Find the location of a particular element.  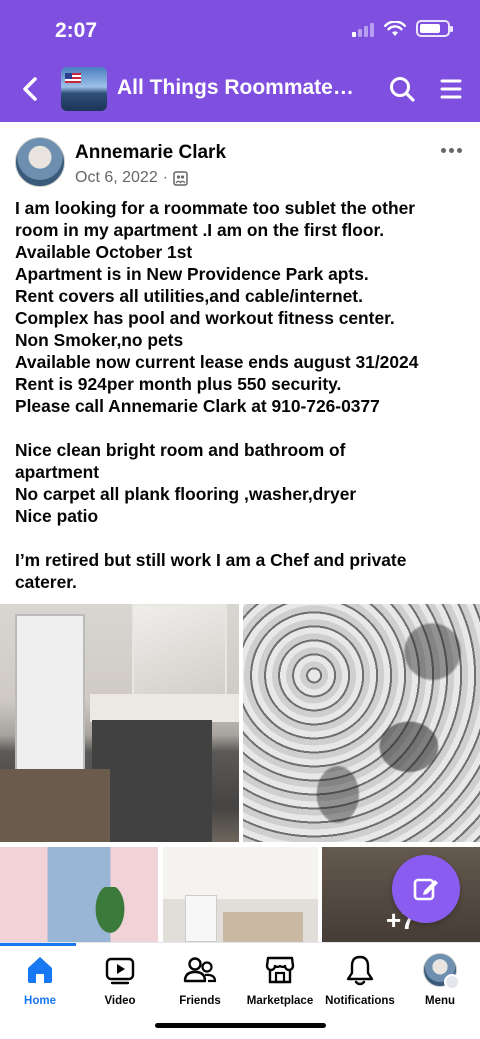

post-line: Nice patio is located at coordinates (57, 516).